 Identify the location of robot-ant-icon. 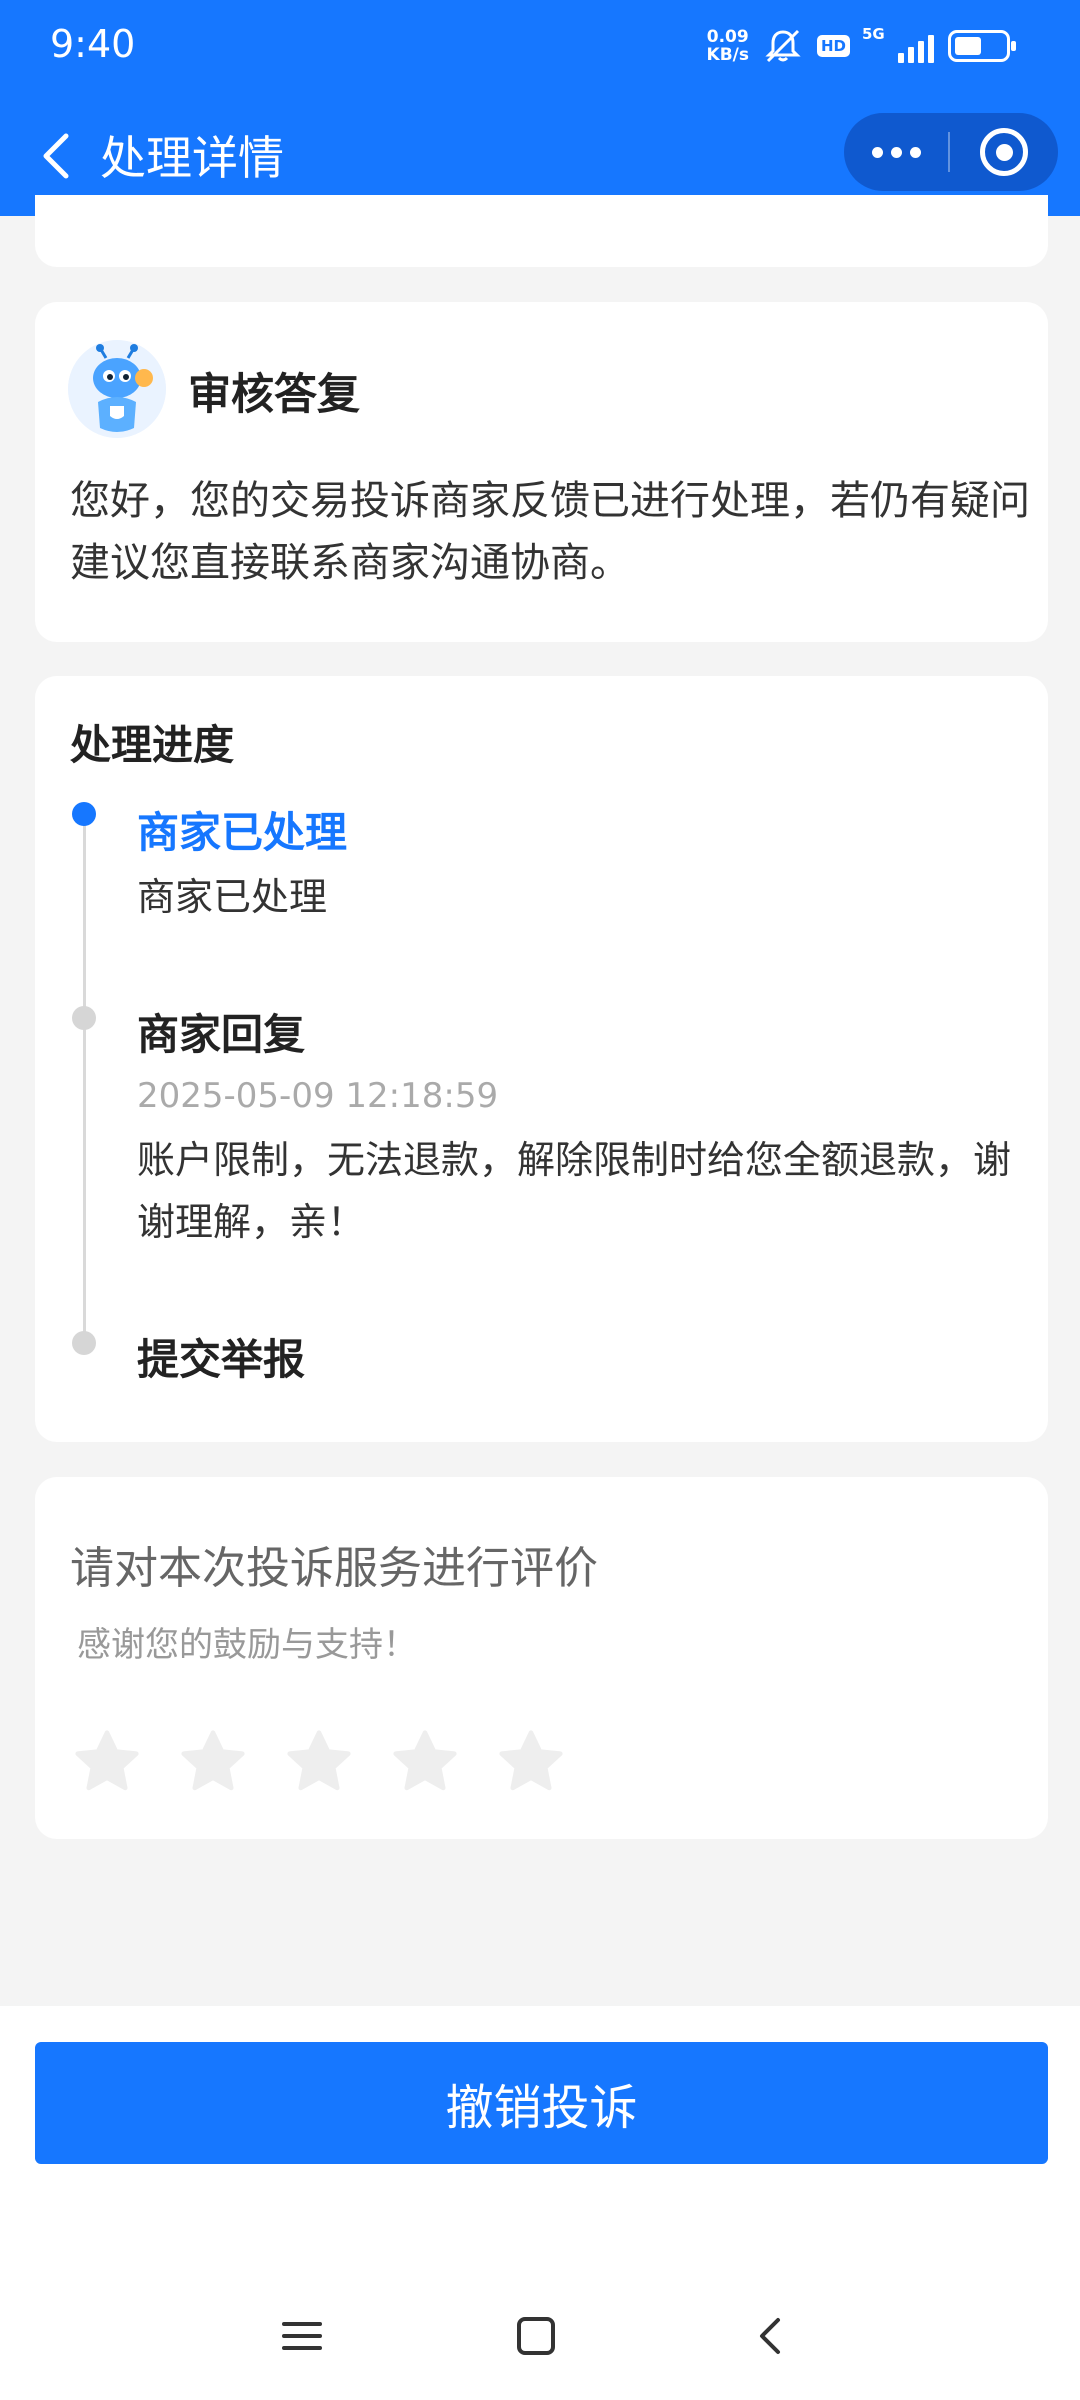
(117, 389).